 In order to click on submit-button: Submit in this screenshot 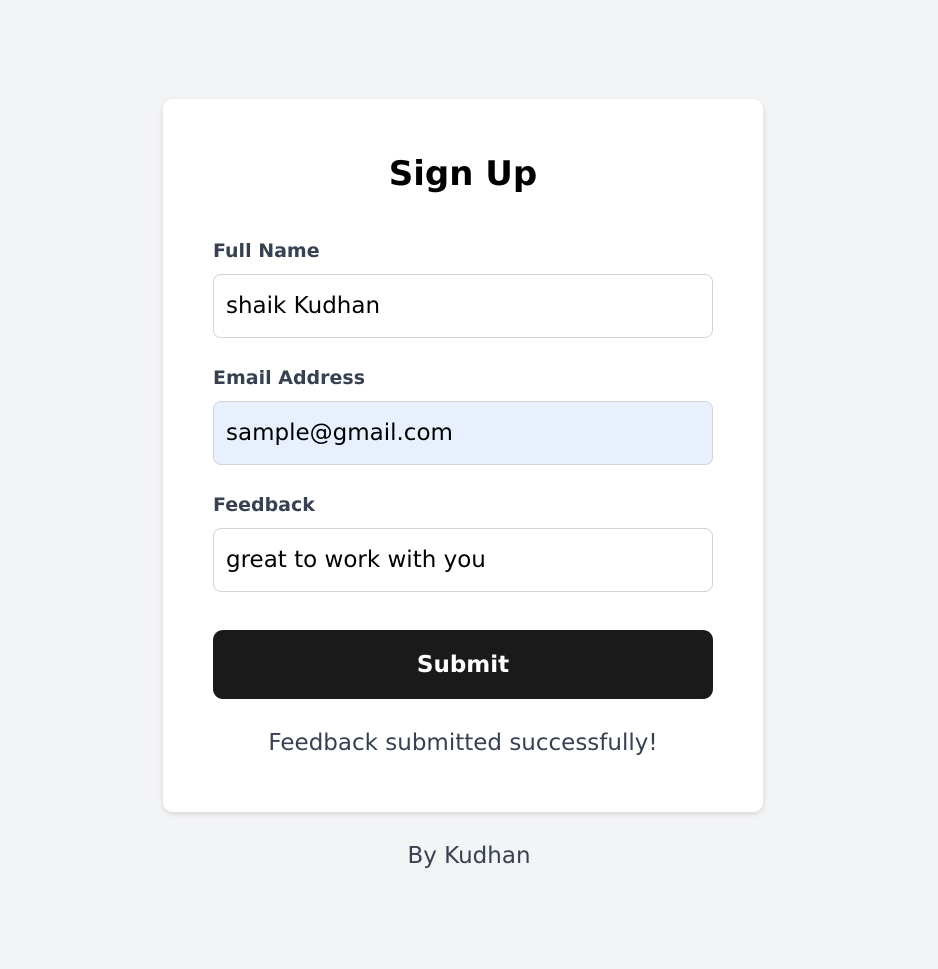, I will do `click(463, 664)`.